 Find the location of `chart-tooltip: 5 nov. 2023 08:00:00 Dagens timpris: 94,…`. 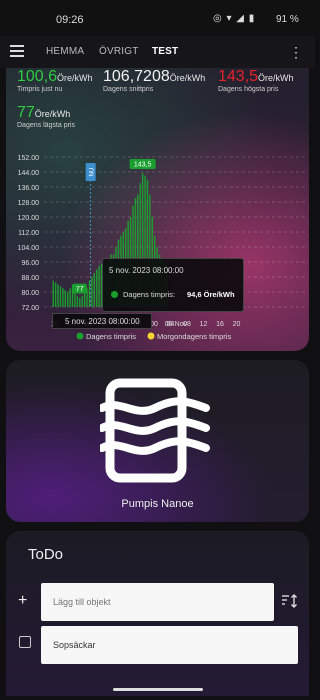

chart-tooltip: 5 nov. 2023 08:00:00 Dagens timpris: 94,… is located at coordinates (173, 285).